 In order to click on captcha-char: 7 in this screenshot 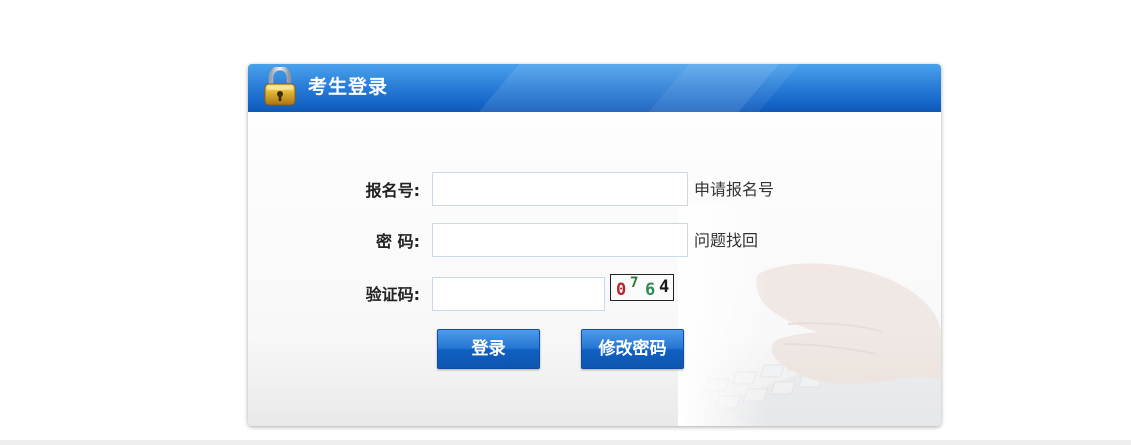, I will do `click(634, 283)`.